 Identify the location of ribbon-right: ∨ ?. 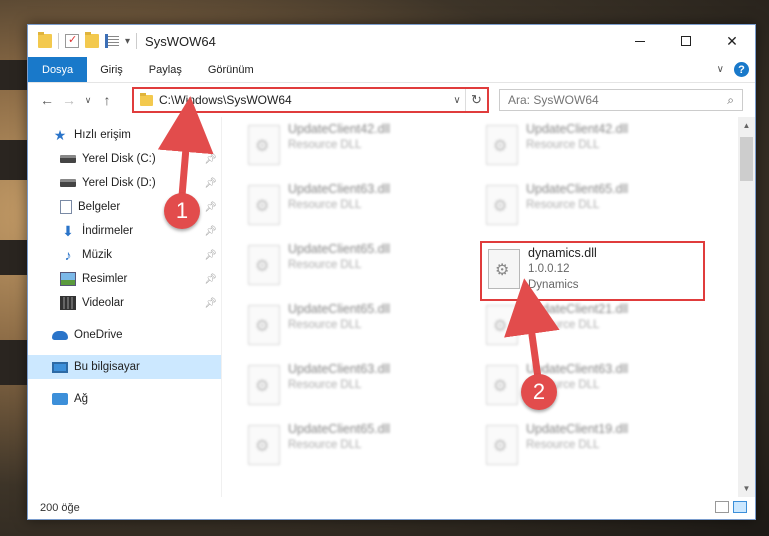
(733, 69).